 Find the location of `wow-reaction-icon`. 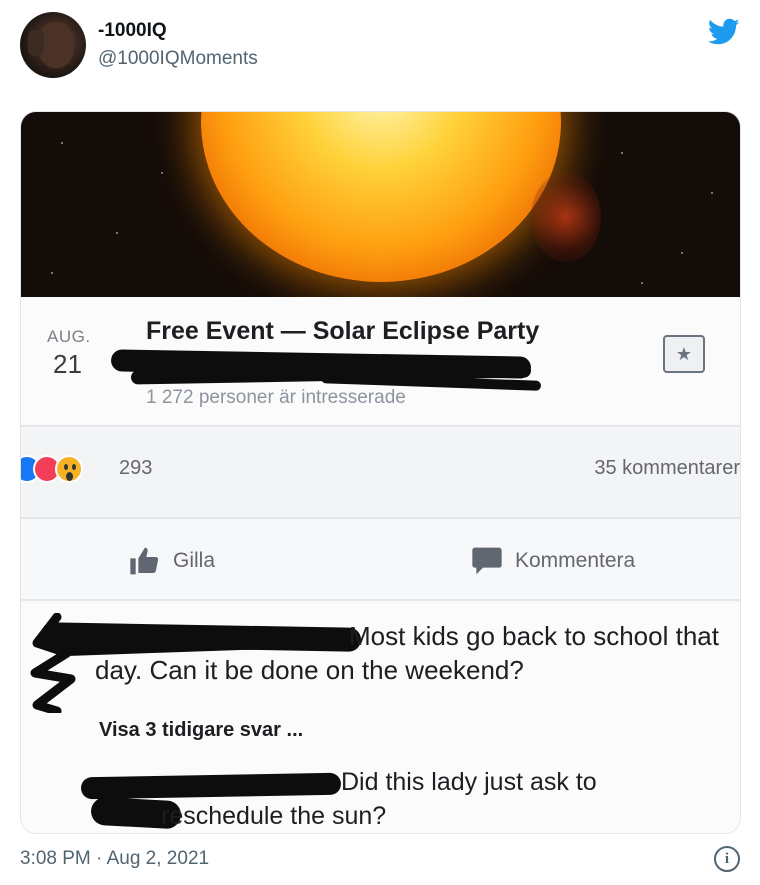

wow-reaction-icon is located at coordinates (69, 469).